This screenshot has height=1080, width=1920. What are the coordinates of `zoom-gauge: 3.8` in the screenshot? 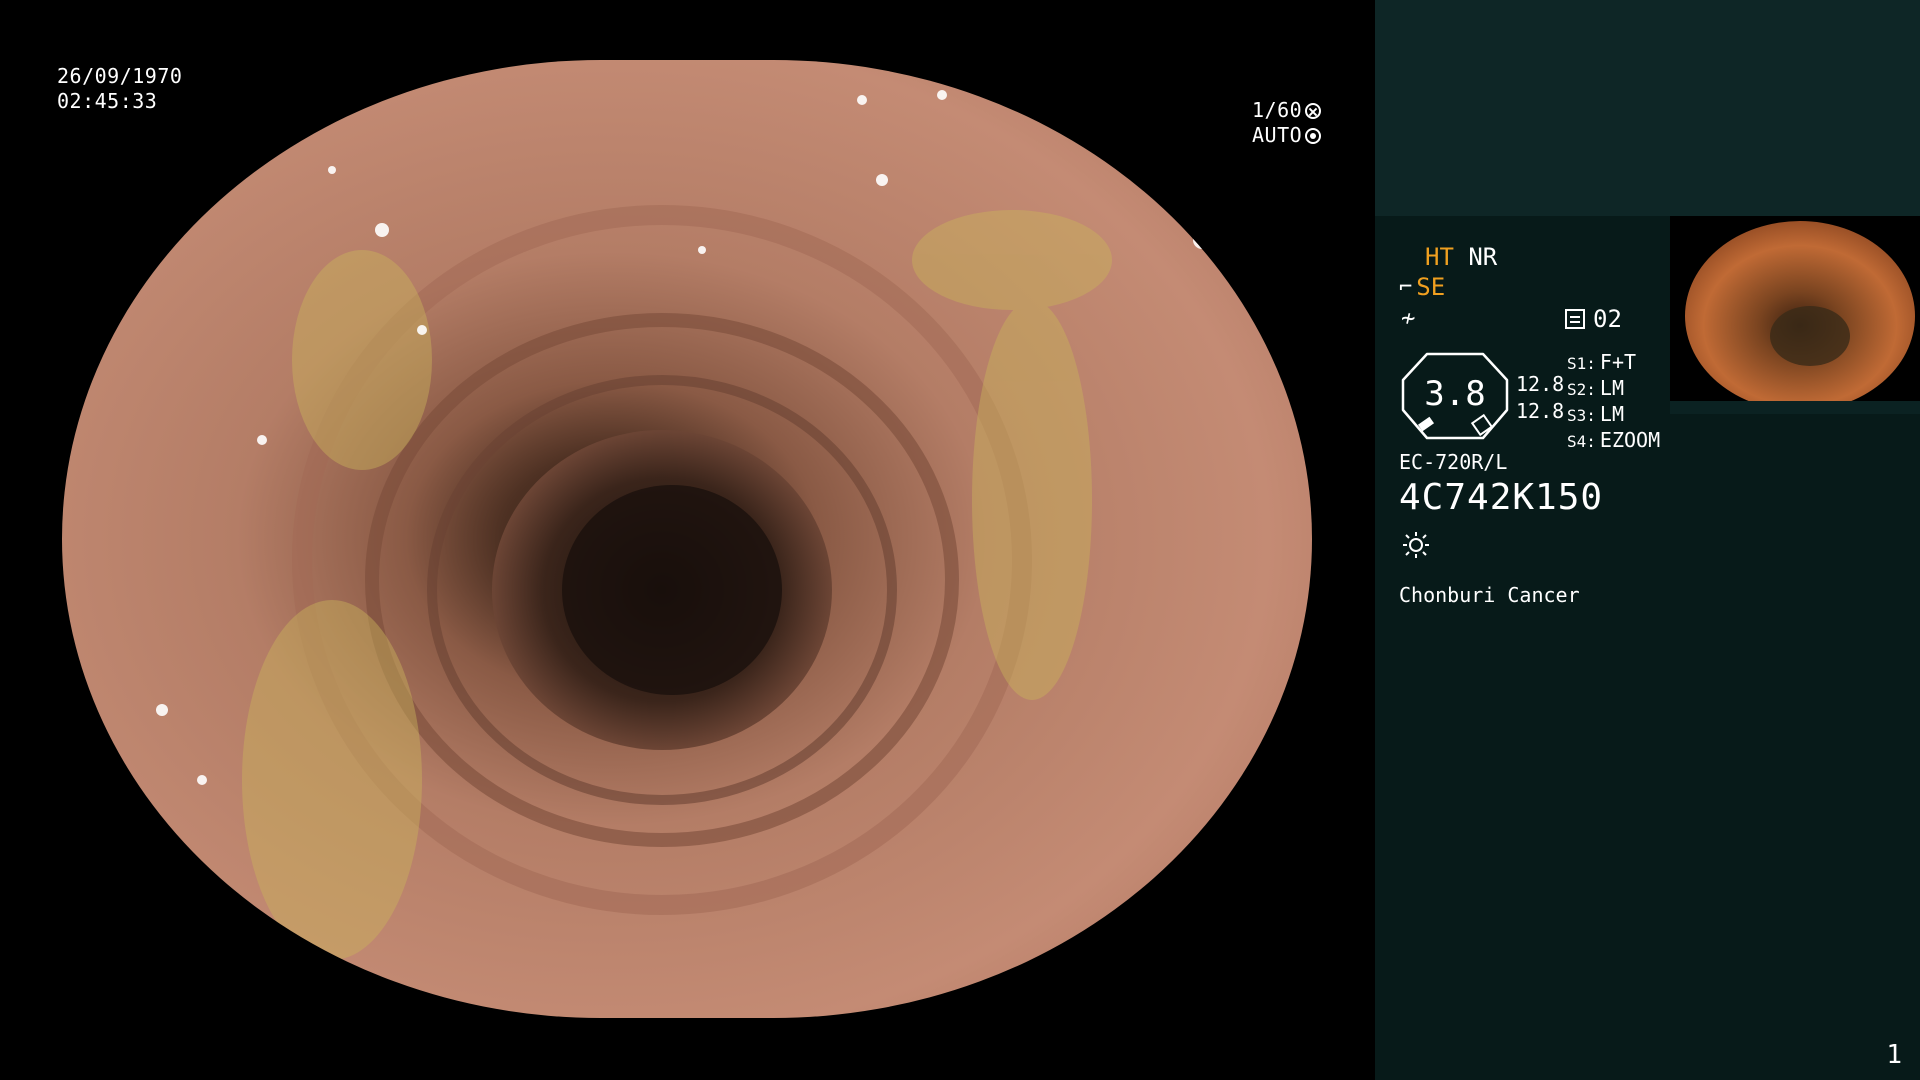 It's located at (1455, 396).